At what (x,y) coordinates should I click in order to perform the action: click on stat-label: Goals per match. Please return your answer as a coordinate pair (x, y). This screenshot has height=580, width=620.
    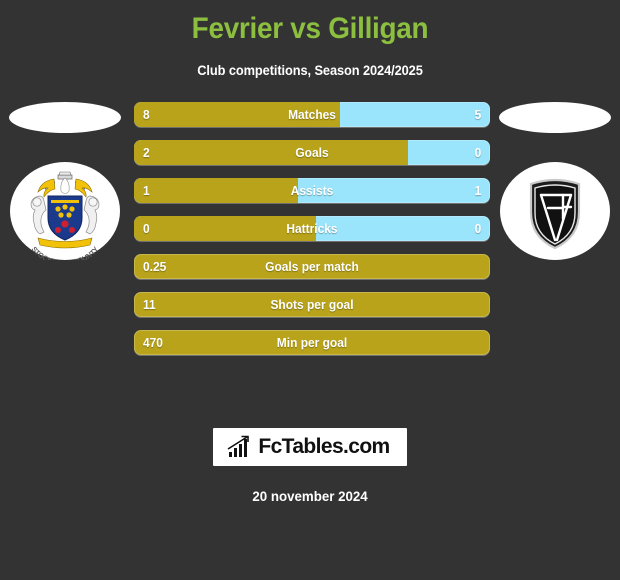
    Looking at the image, I should click on (312, 266).